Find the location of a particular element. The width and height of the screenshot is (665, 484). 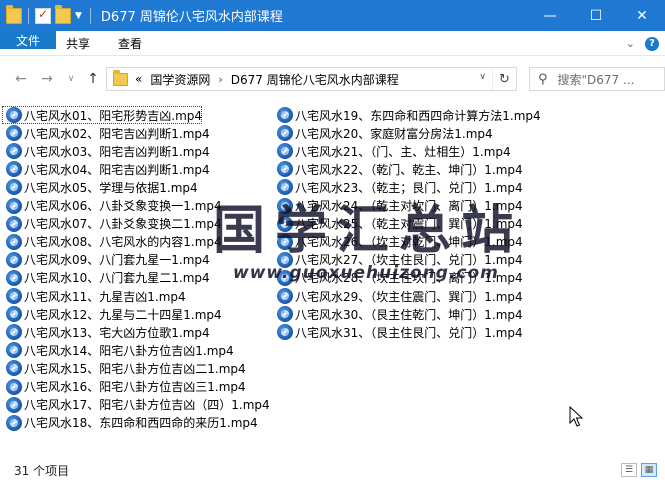

file-item: 八宅风水05、学理与依据1.mp4 is located at coordinates (100, 187).